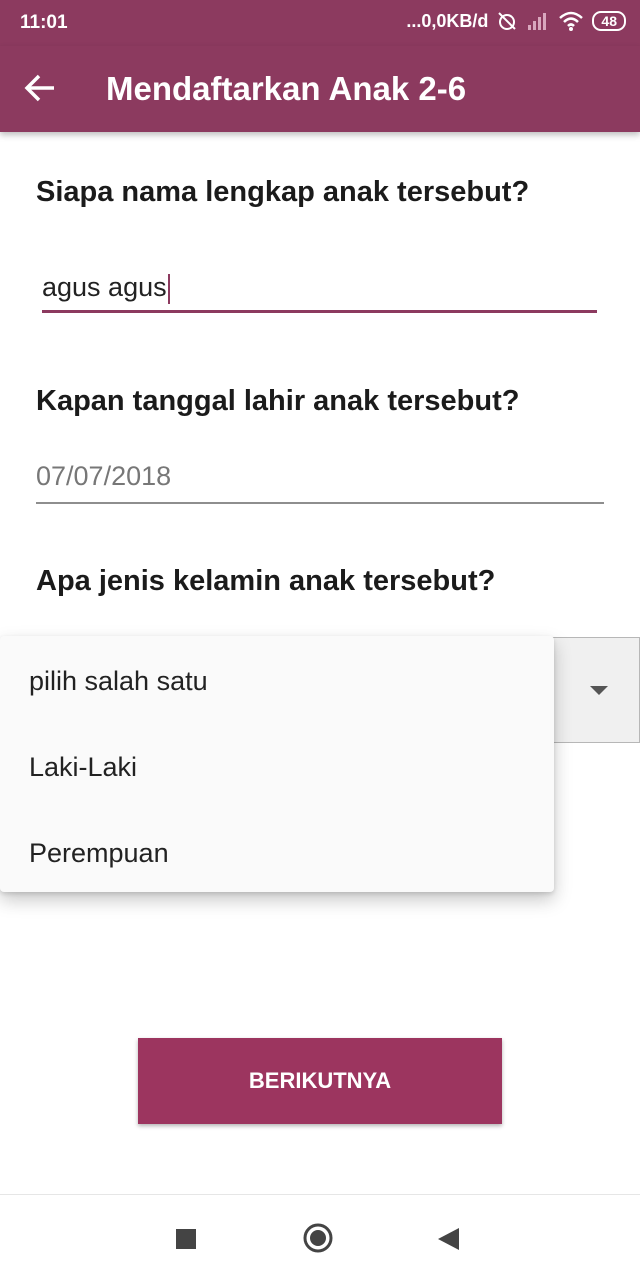 The width and height of the screenshot is (640, 1281). I want to click on battery-icon: 48, so click(609, 21).